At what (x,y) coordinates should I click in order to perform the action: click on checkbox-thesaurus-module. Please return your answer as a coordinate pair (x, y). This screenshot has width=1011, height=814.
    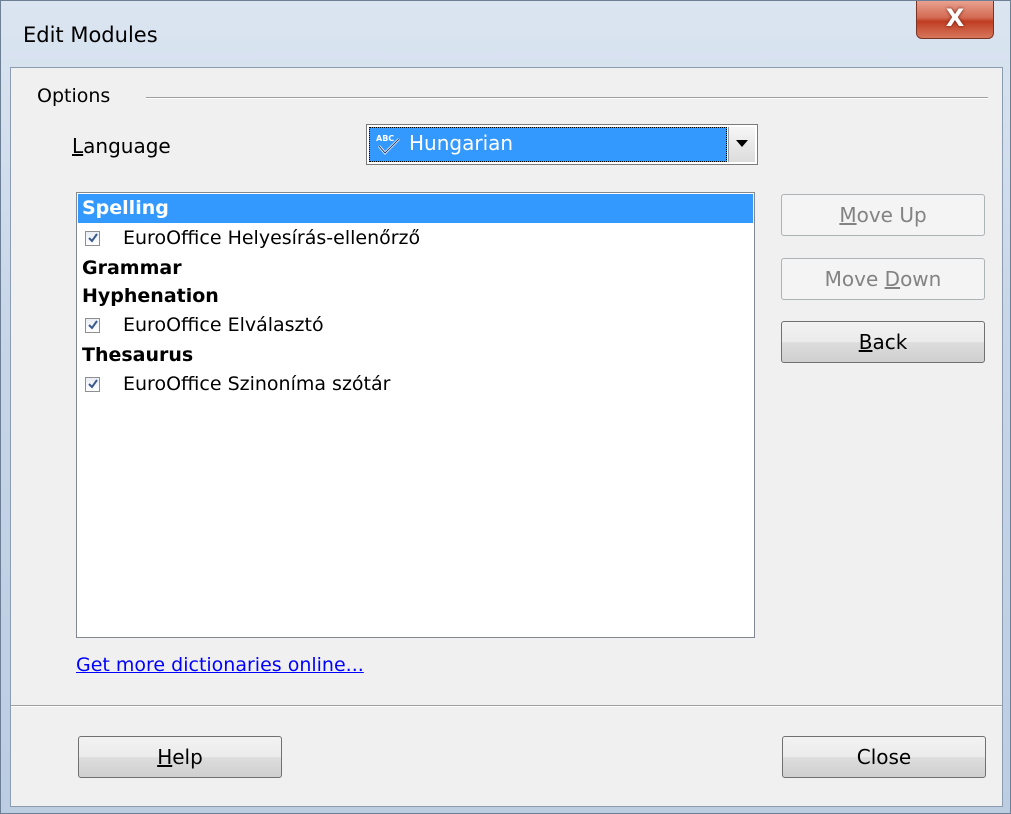
    Looking at the image, I should click on (92, 384).